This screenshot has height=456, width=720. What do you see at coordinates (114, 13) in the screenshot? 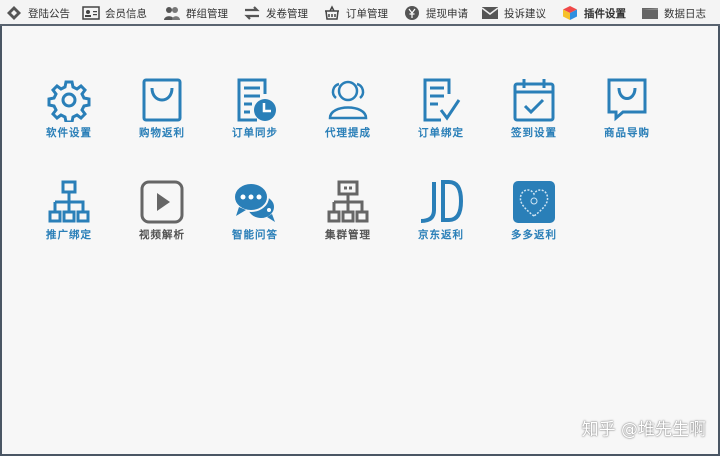
I see `toolbar-item-member-info: 会员信息` at bounding box center [114, 13].